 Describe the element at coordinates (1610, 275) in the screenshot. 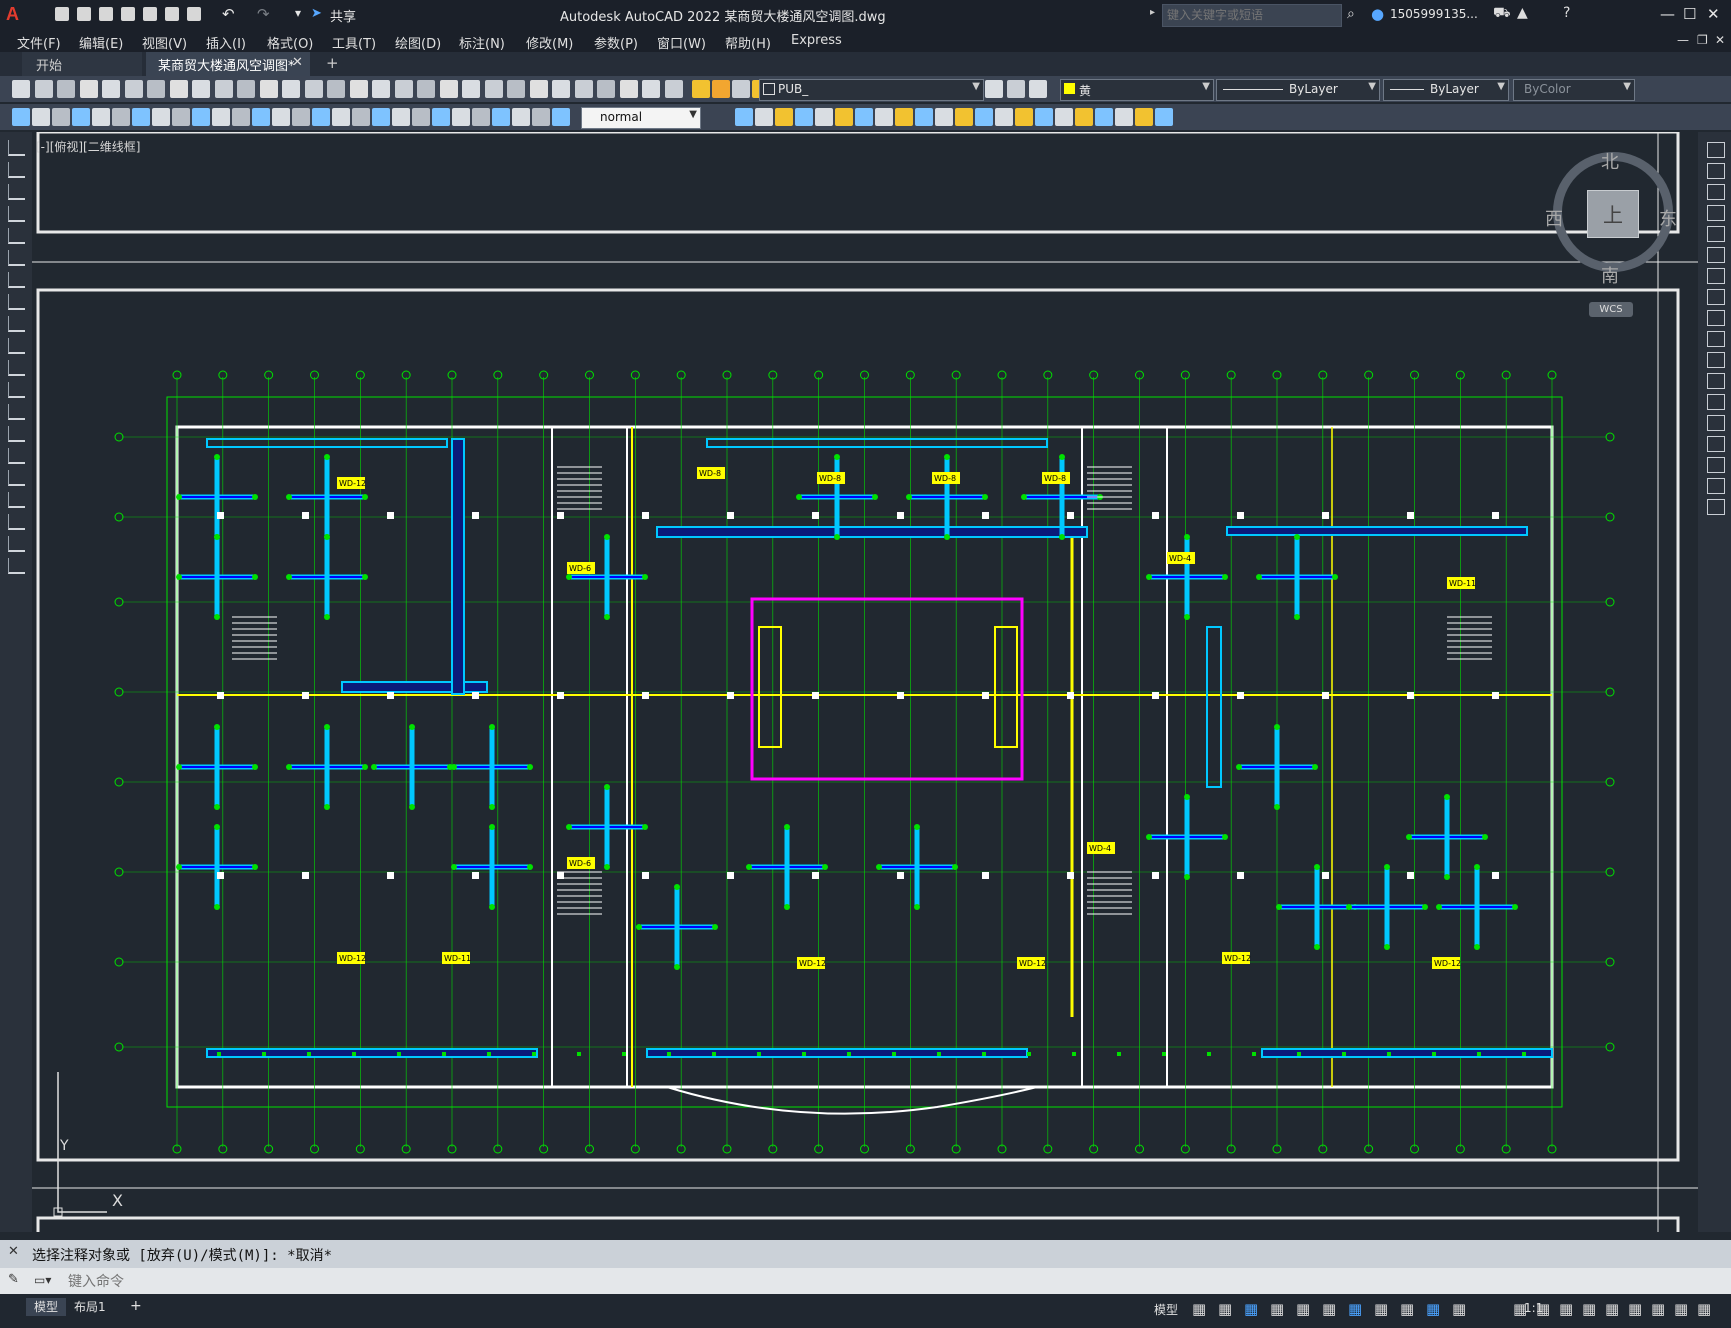

I see `compass-south: 南` at that location.